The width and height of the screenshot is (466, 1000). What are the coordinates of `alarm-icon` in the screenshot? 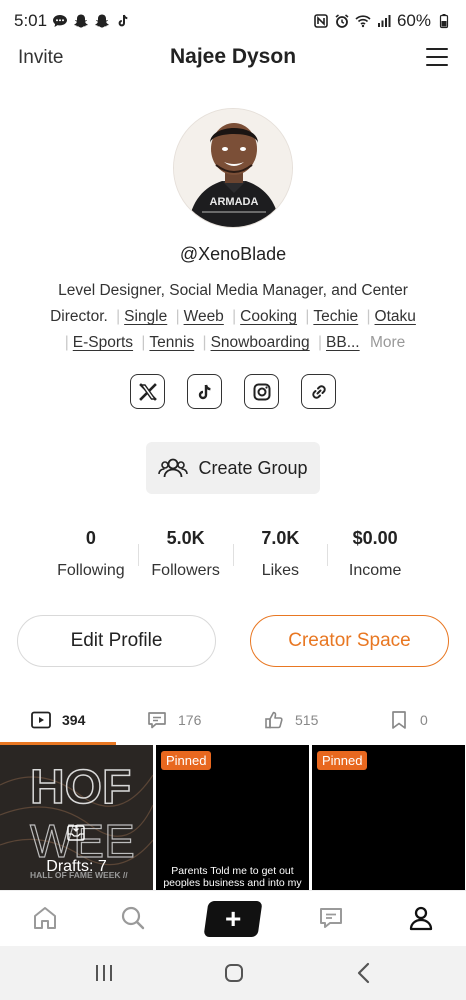 It's located at (342, 21).